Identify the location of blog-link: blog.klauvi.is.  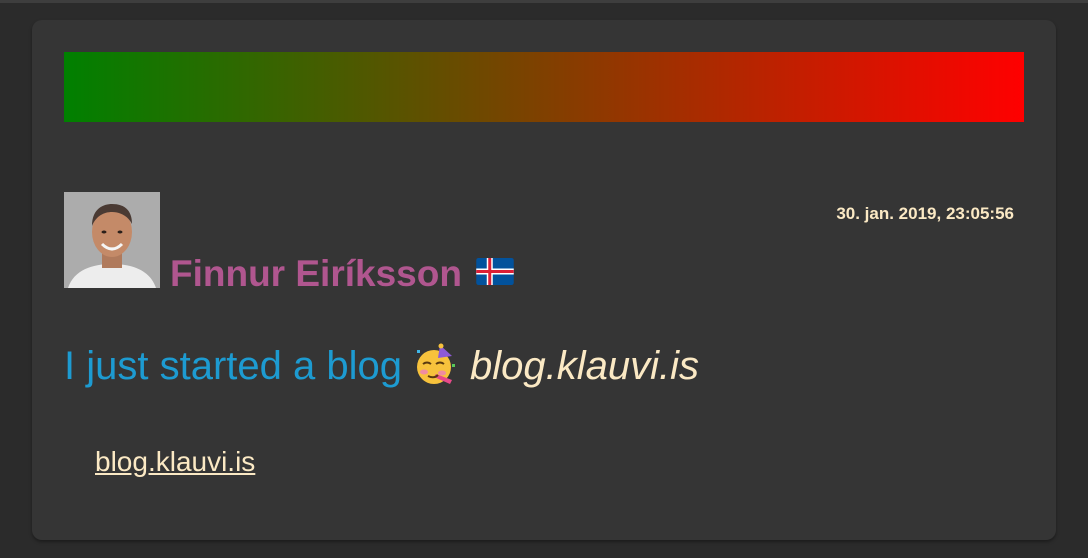
(175, 462).